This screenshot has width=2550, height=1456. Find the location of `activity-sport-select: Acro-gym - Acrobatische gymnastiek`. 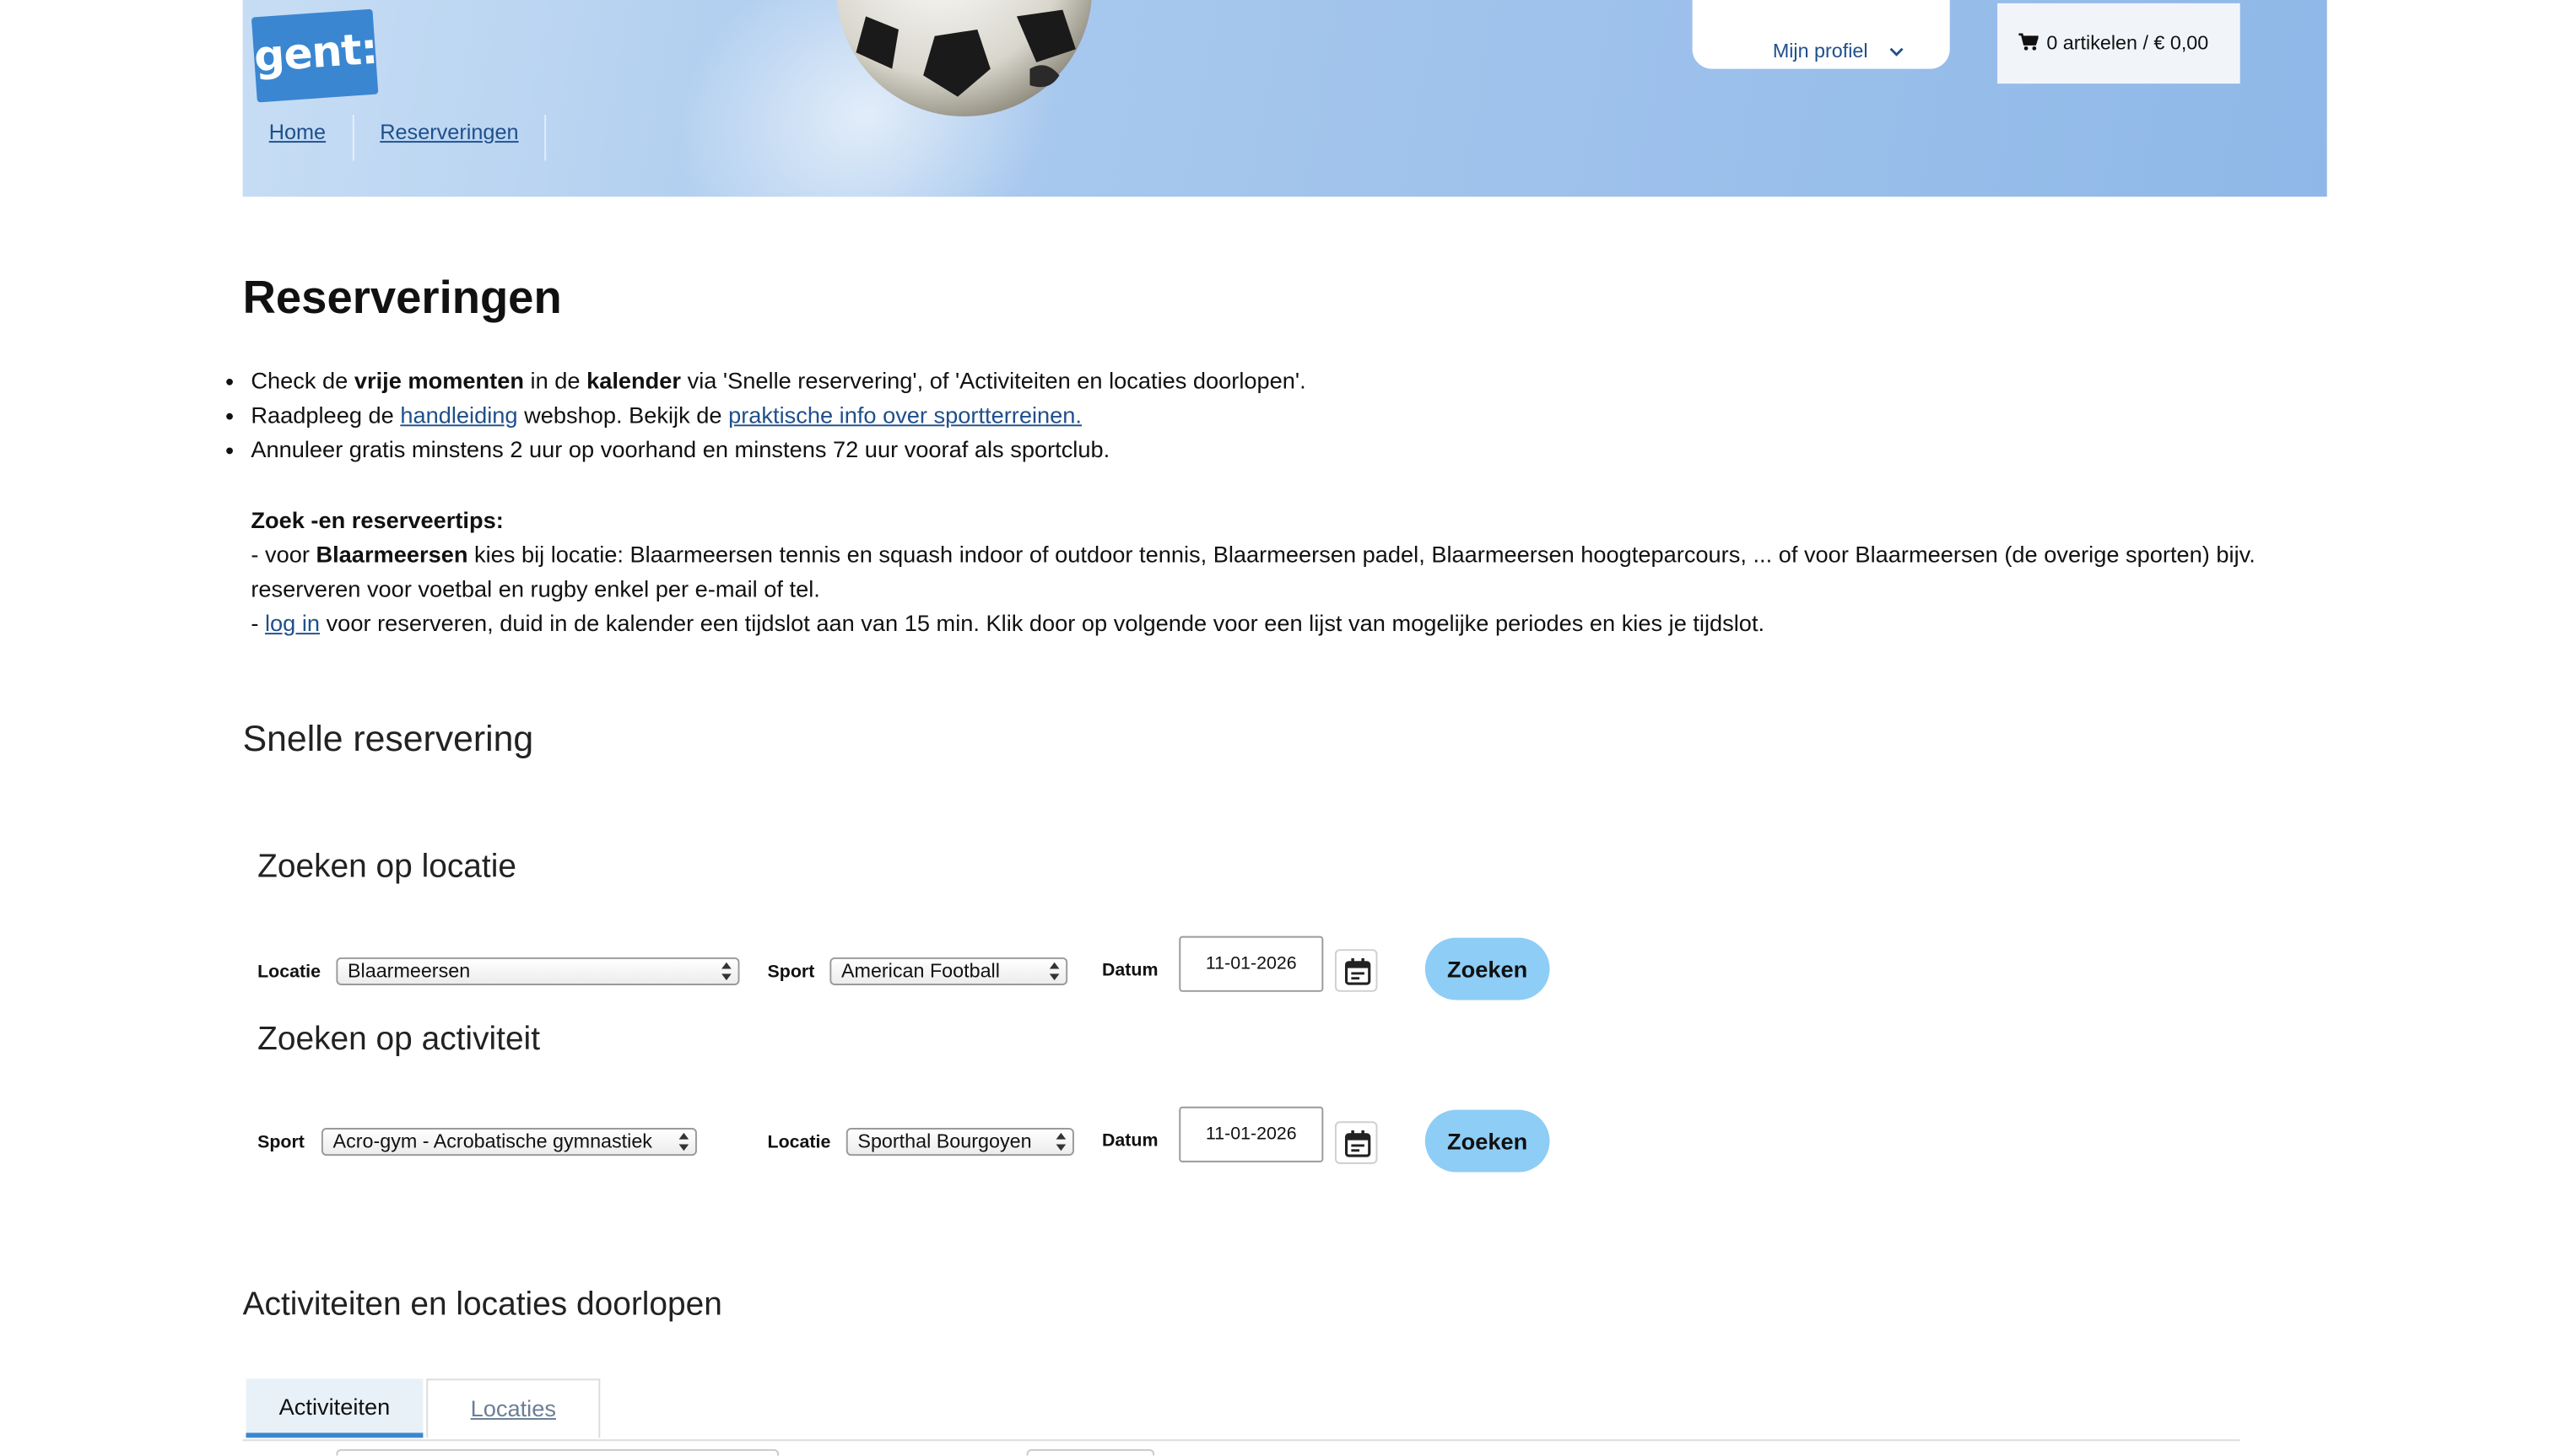

activity-sport-select: Acro-gym - Acrobatische gymnastiek is located at coordinates (509, 1142).